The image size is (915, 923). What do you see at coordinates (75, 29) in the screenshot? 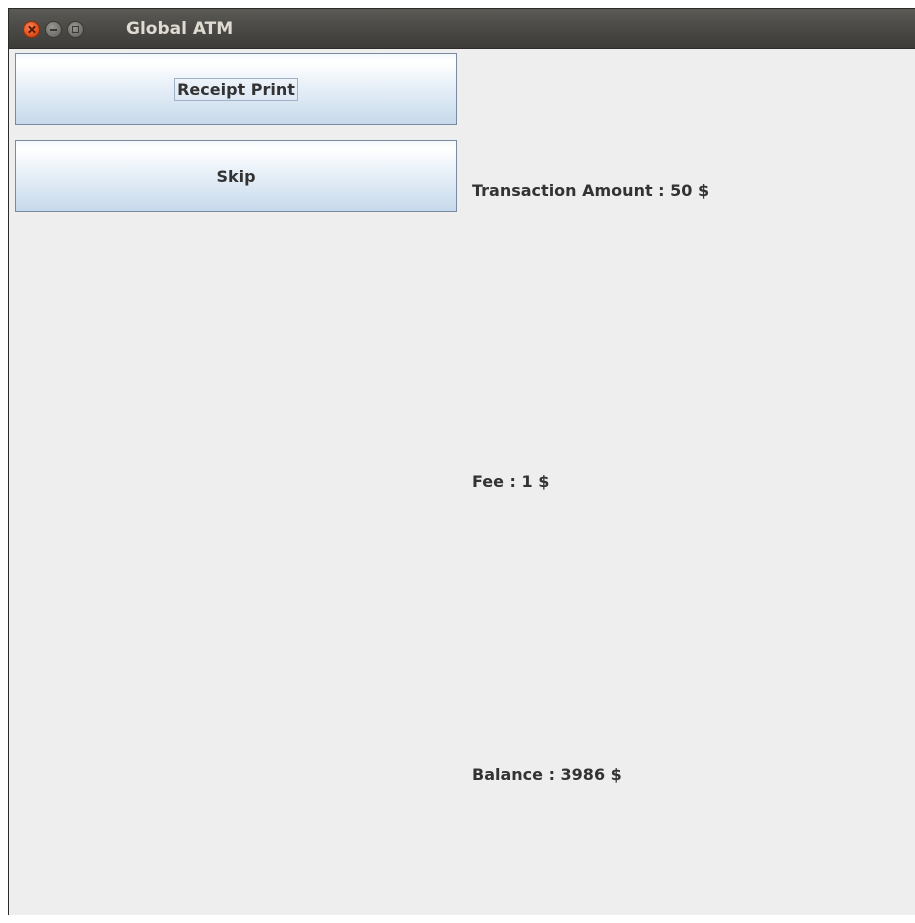
I see `maximize-icon` at bounding box center [75, 29].